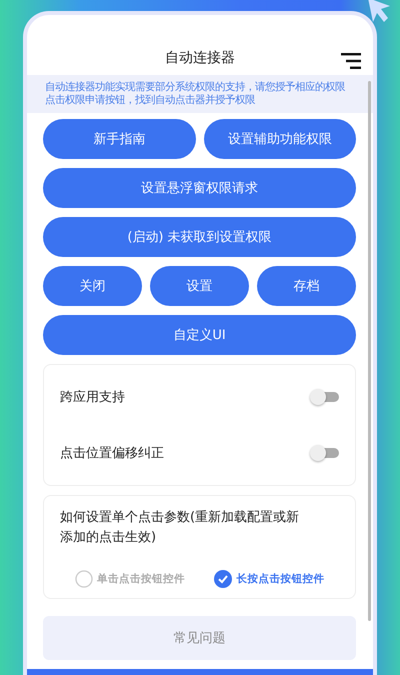 The image size is (400, 675). Describe the element at coordinates (129, 579) in the screenshot. I see `radio-option: 单击点击按钮控件` at that location.